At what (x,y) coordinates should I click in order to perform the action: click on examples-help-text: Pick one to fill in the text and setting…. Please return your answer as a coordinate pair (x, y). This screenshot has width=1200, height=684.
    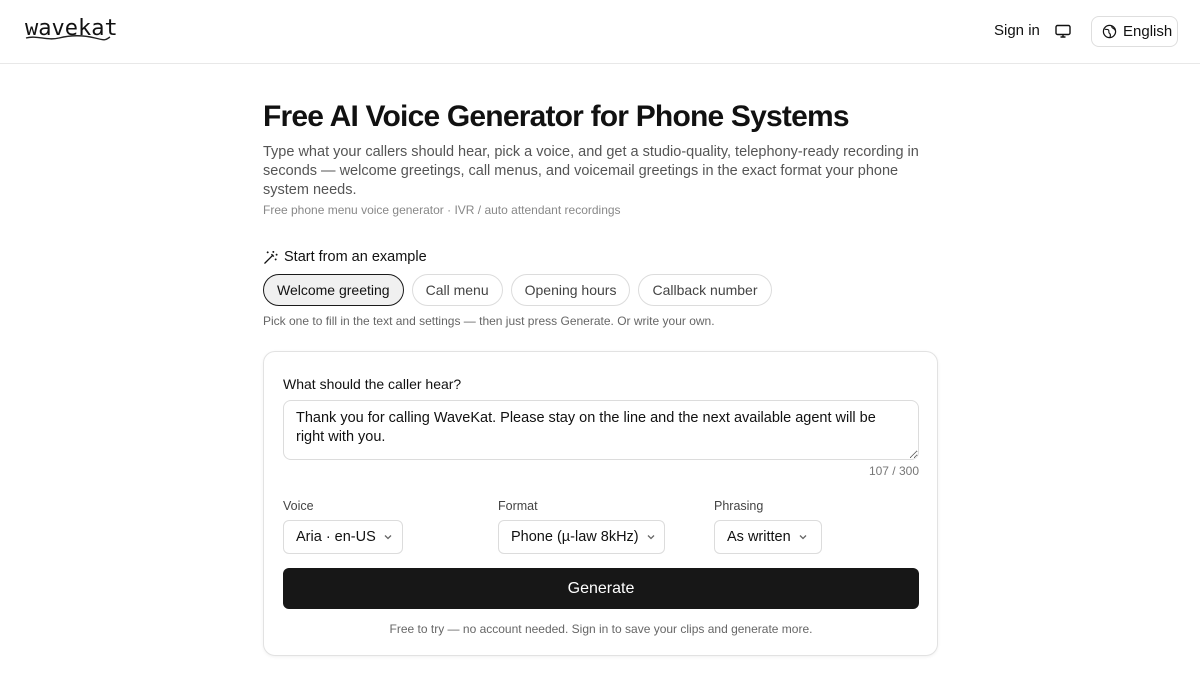
    Looking at the image, I should click on (489, 321).